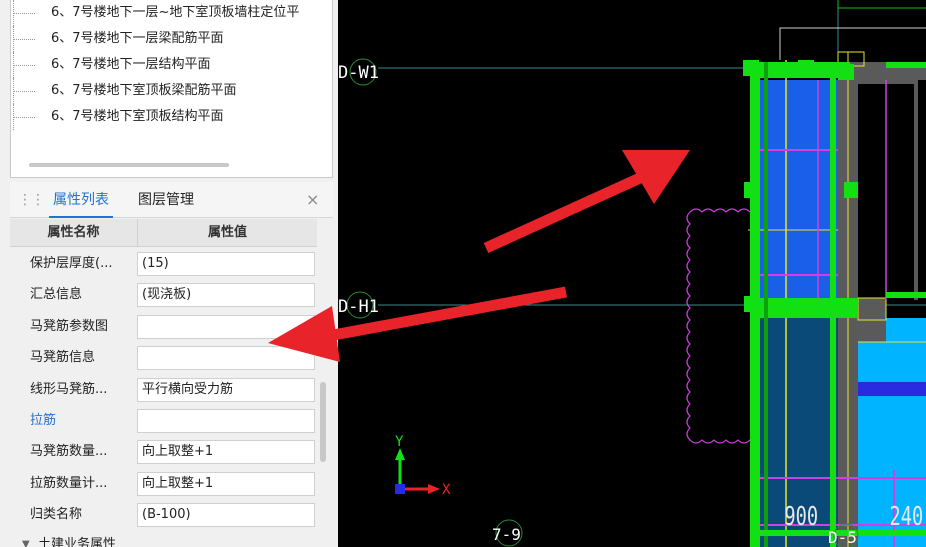 The image size is (926, 547). I want to click on annotation-arrow-head, so click(304, 334).